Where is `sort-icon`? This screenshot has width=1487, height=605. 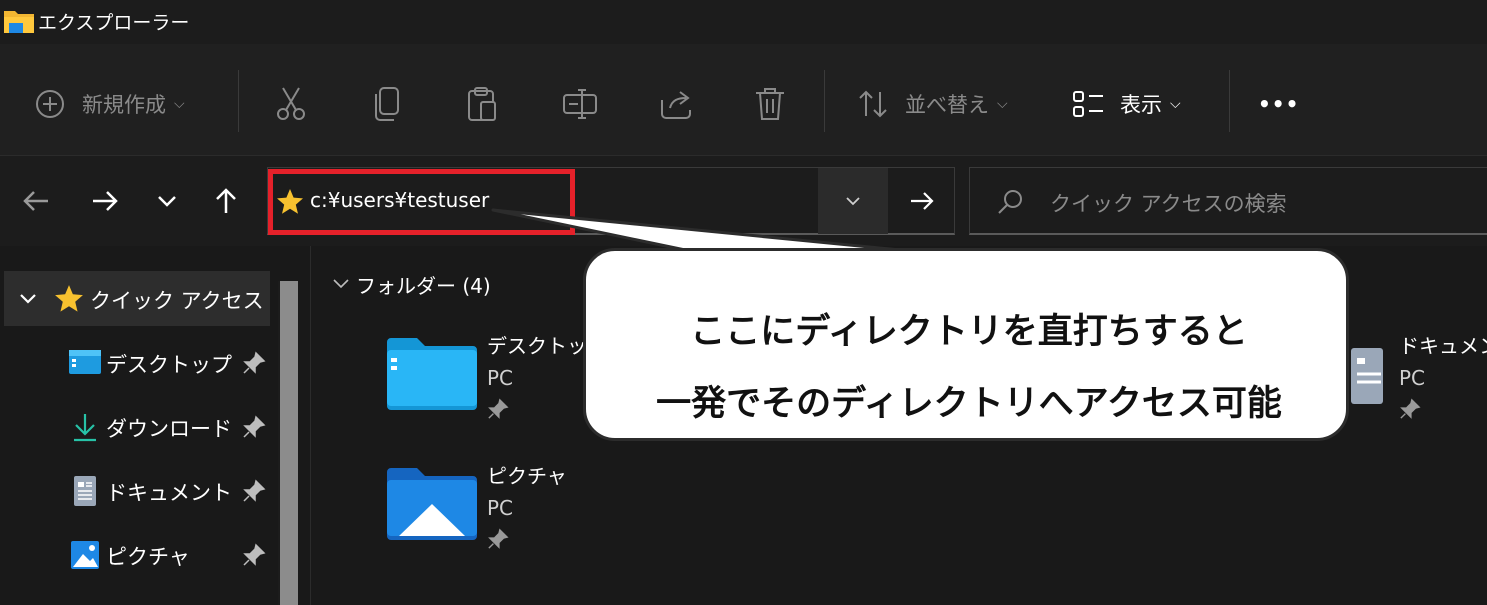 sort-icon is located at coordinates (873, 104).